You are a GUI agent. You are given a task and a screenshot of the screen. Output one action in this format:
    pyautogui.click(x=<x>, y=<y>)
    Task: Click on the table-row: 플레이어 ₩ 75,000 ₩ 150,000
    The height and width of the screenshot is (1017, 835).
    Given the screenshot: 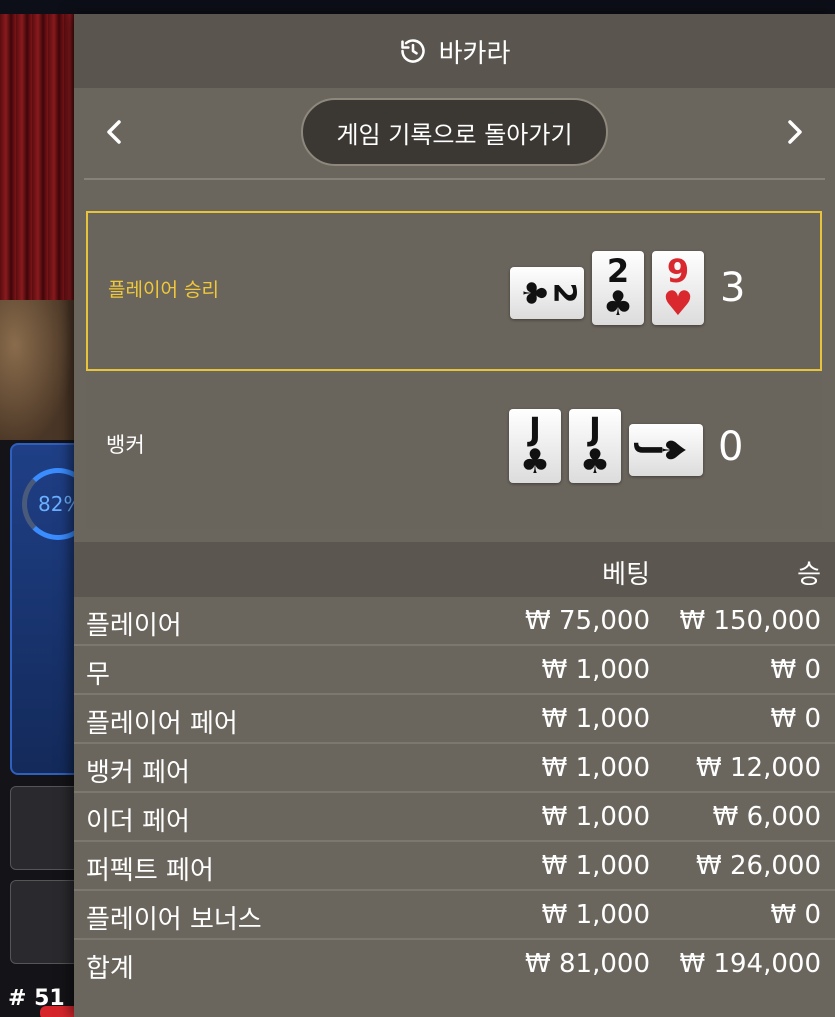 What is the action you would take?
    pyautogui.click(x=454, y=621)
    